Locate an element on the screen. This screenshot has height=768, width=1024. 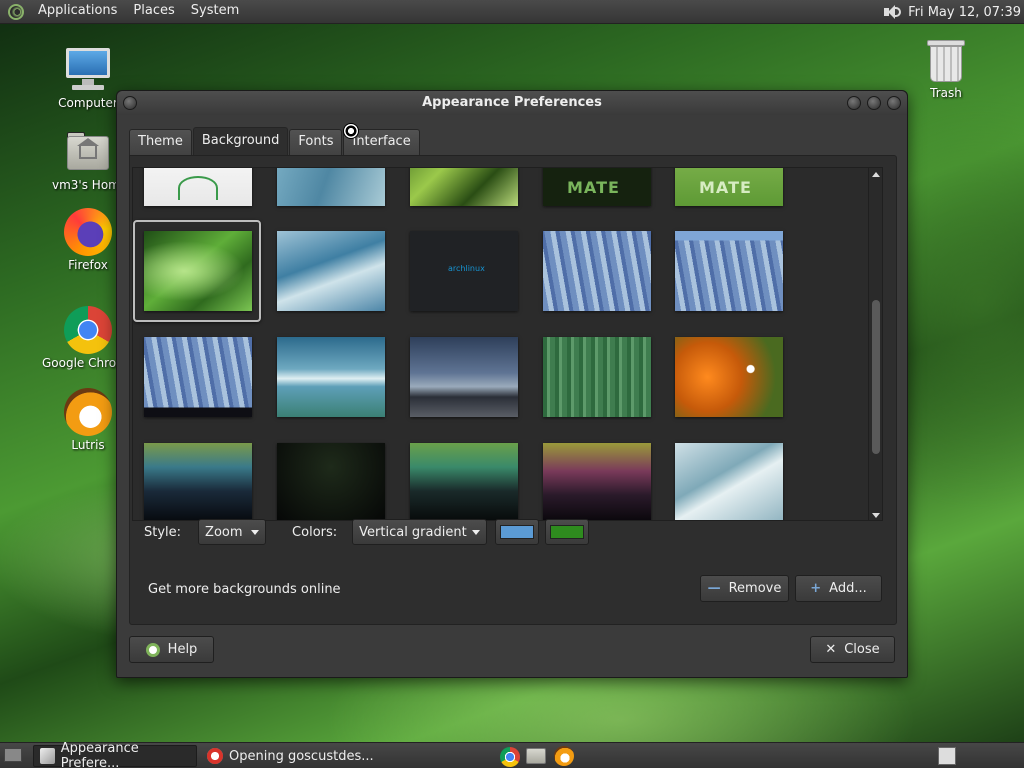
maximize-button is located at coordinates (874, 103).